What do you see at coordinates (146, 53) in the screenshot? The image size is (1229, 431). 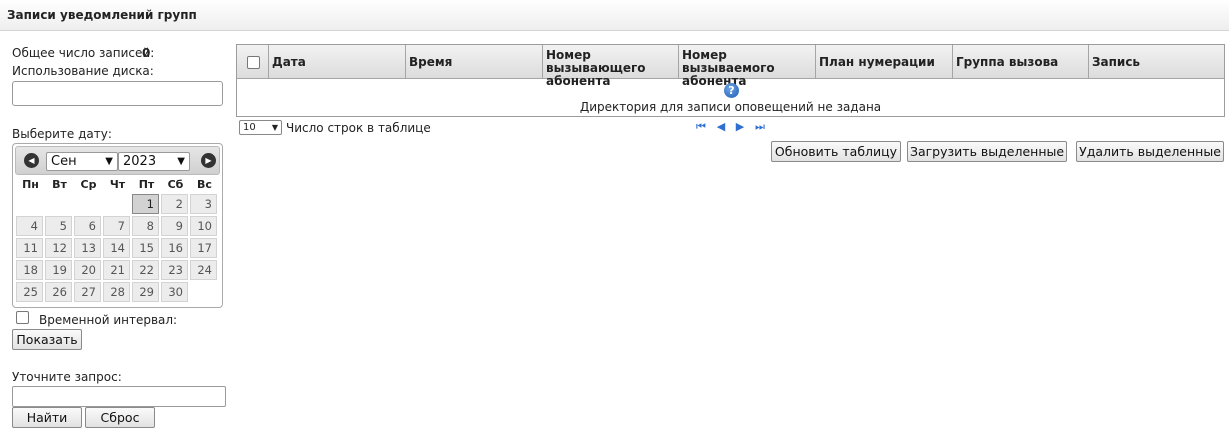 I see `total-records-value: 0` at bounding box center [146, 53].